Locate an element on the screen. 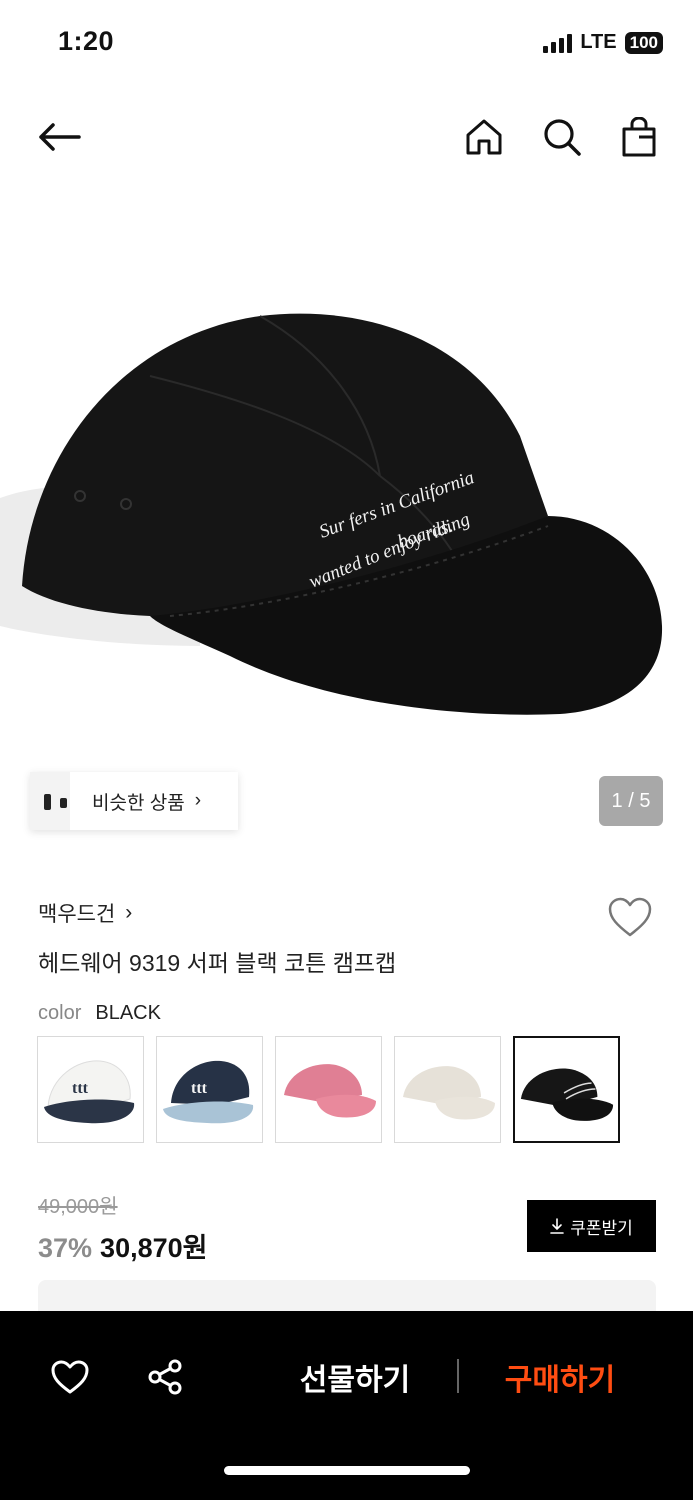  color-swatch-pink is located at coordinates (328, 1089).